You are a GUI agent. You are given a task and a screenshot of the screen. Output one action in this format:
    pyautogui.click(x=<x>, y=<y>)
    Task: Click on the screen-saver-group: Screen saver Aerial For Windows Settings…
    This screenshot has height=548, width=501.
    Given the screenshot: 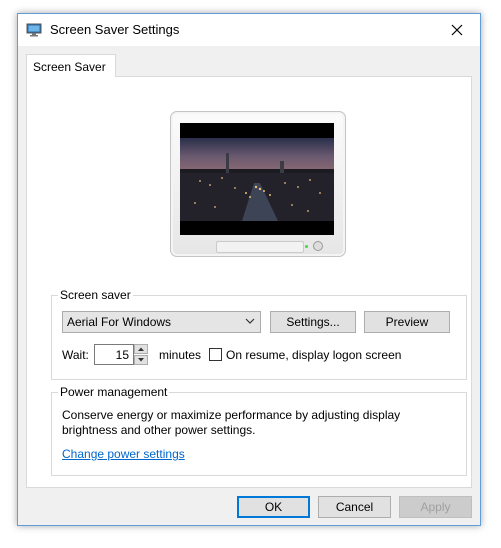 What is the action you would take?
    pyautogui.click(x=259, y=334)
    